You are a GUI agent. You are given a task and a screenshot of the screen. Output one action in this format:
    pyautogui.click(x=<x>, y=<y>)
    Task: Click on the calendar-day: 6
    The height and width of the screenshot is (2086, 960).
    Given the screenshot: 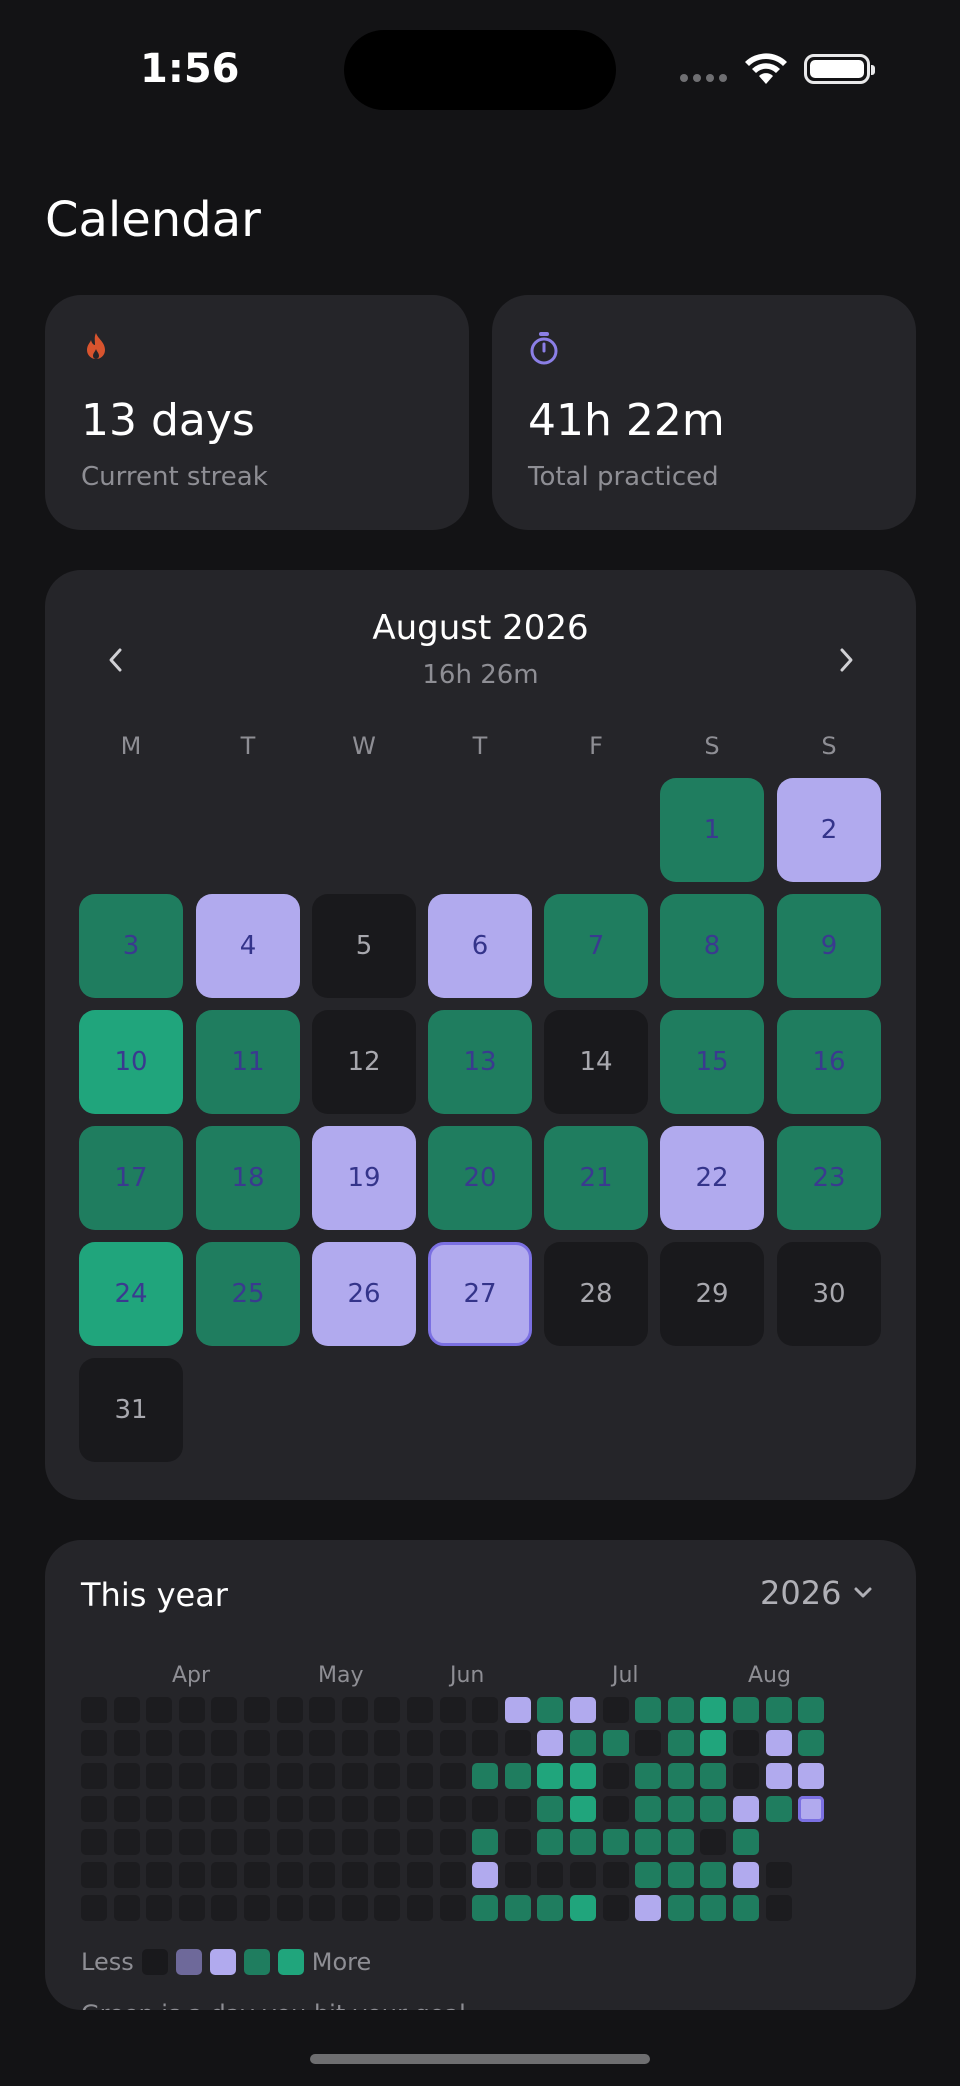 What is the action you would take?
    pyautogui.click(x=480, y=946)
    